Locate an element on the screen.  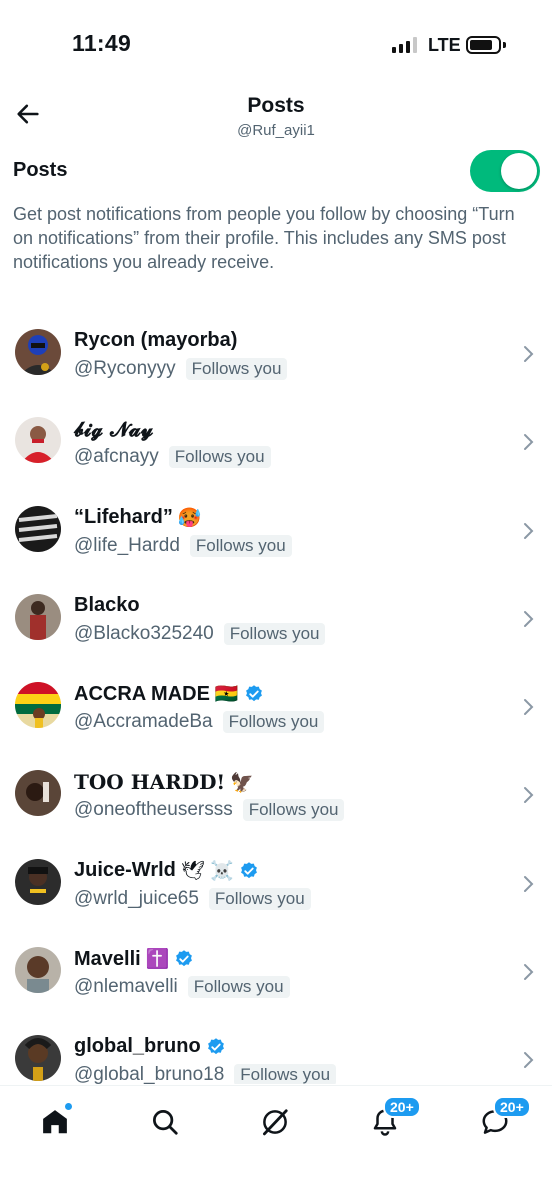
user-handle-line: @nlemavelli Follows you is located at coordinates (182, 987).